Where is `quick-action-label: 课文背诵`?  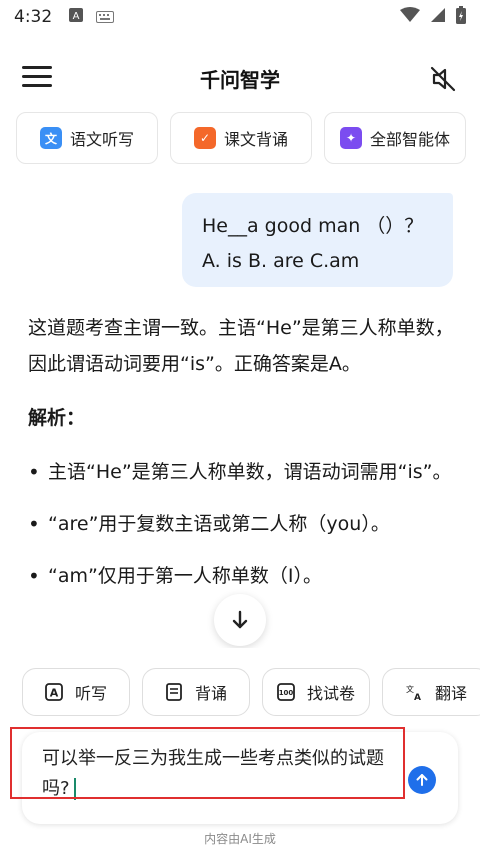 quick-action-label: 课文背诵 is located at coordinates (255, 139).